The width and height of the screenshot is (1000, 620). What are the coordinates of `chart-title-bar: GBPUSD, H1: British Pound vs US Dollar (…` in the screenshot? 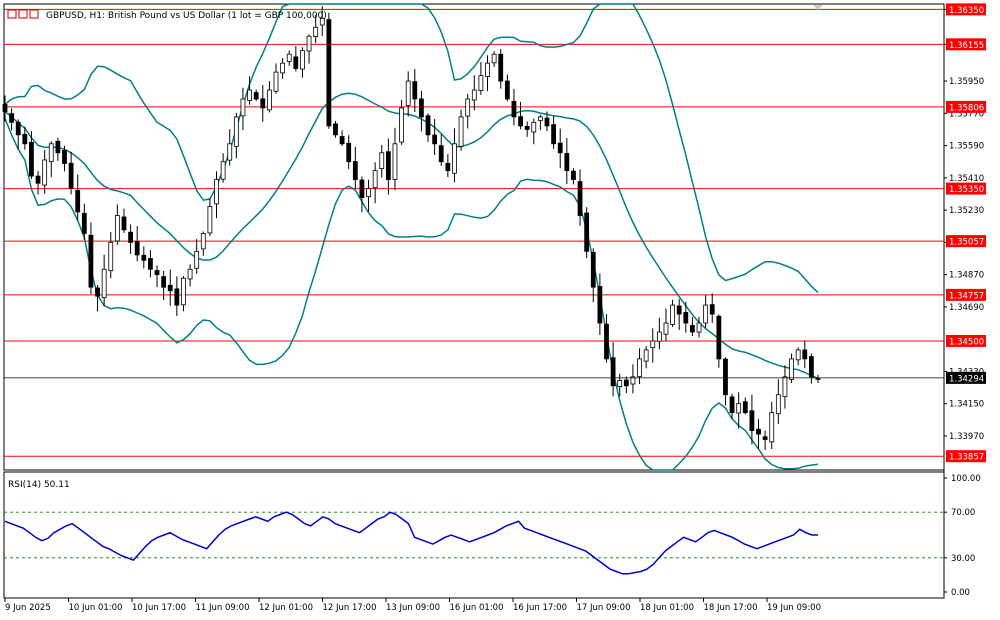 It's located at (167, 15).